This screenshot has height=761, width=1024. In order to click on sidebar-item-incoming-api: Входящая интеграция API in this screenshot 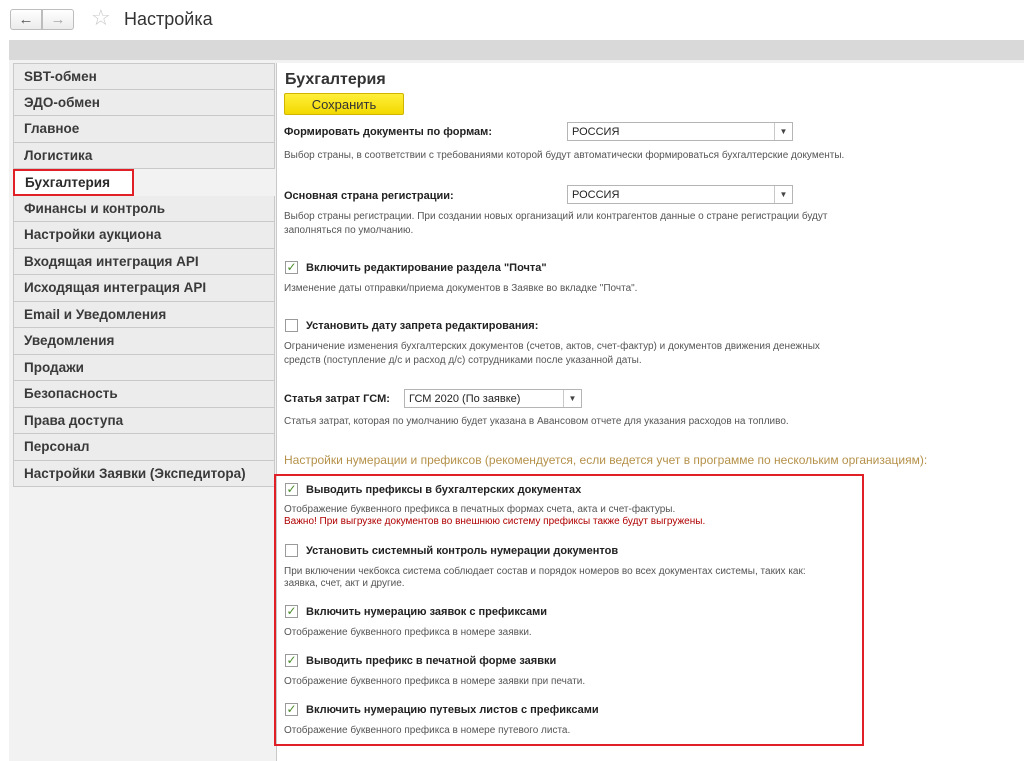, I will do `click(144, 261)`.